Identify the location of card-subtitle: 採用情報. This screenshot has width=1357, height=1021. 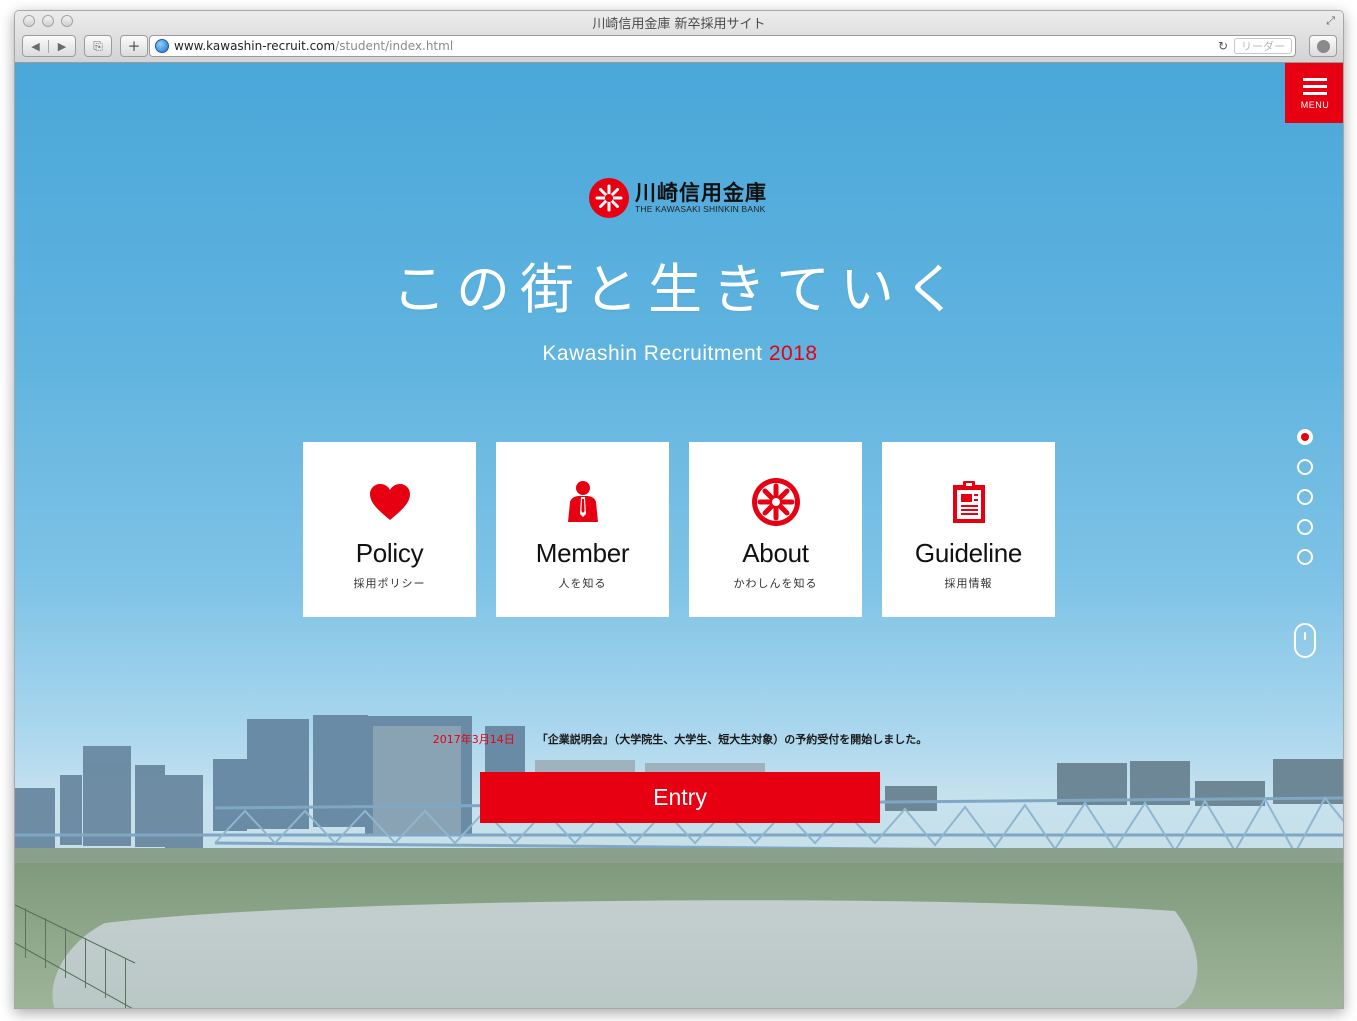
(968, 583).